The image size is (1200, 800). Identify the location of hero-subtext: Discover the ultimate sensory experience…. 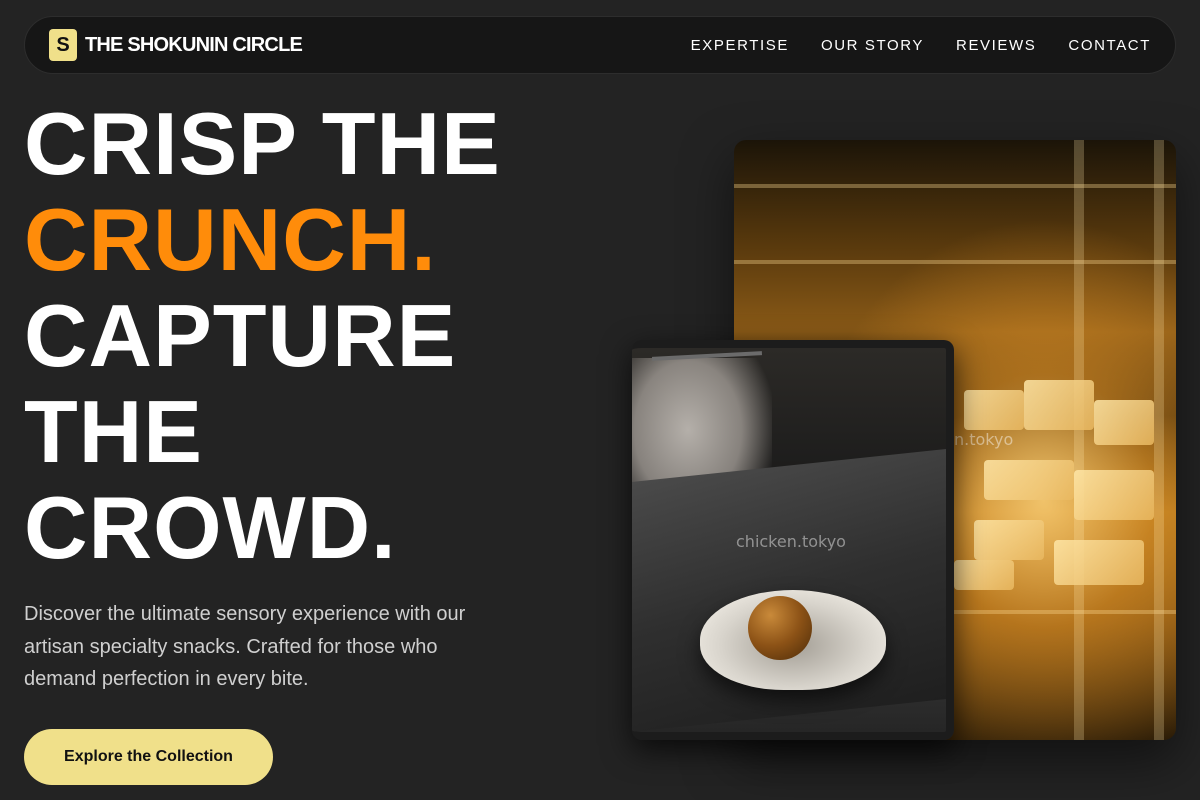
(245, 646).